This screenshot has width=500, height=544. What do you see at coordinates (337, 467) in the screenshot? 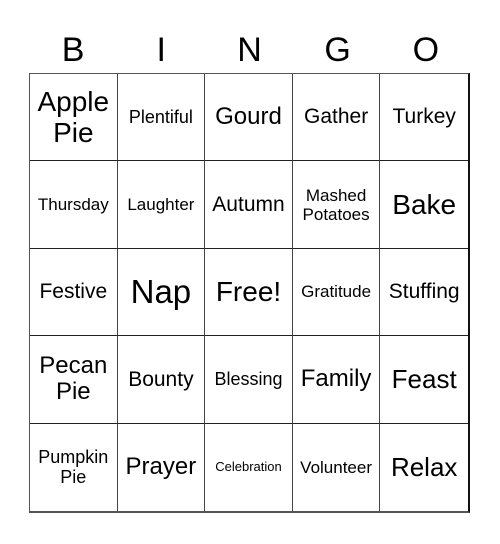
I see `bingo-cell: Volunteer` at bounding box center [337, 467].